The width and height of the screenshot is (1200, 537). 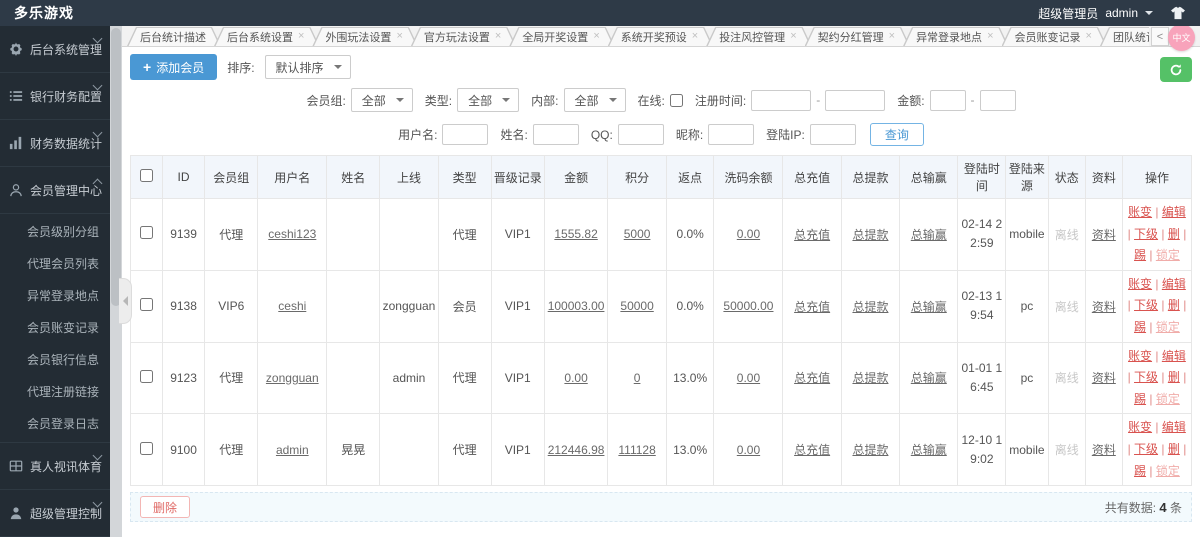 I want to click on tab: 投注风控管理 ×, so click(x=758, y=36).